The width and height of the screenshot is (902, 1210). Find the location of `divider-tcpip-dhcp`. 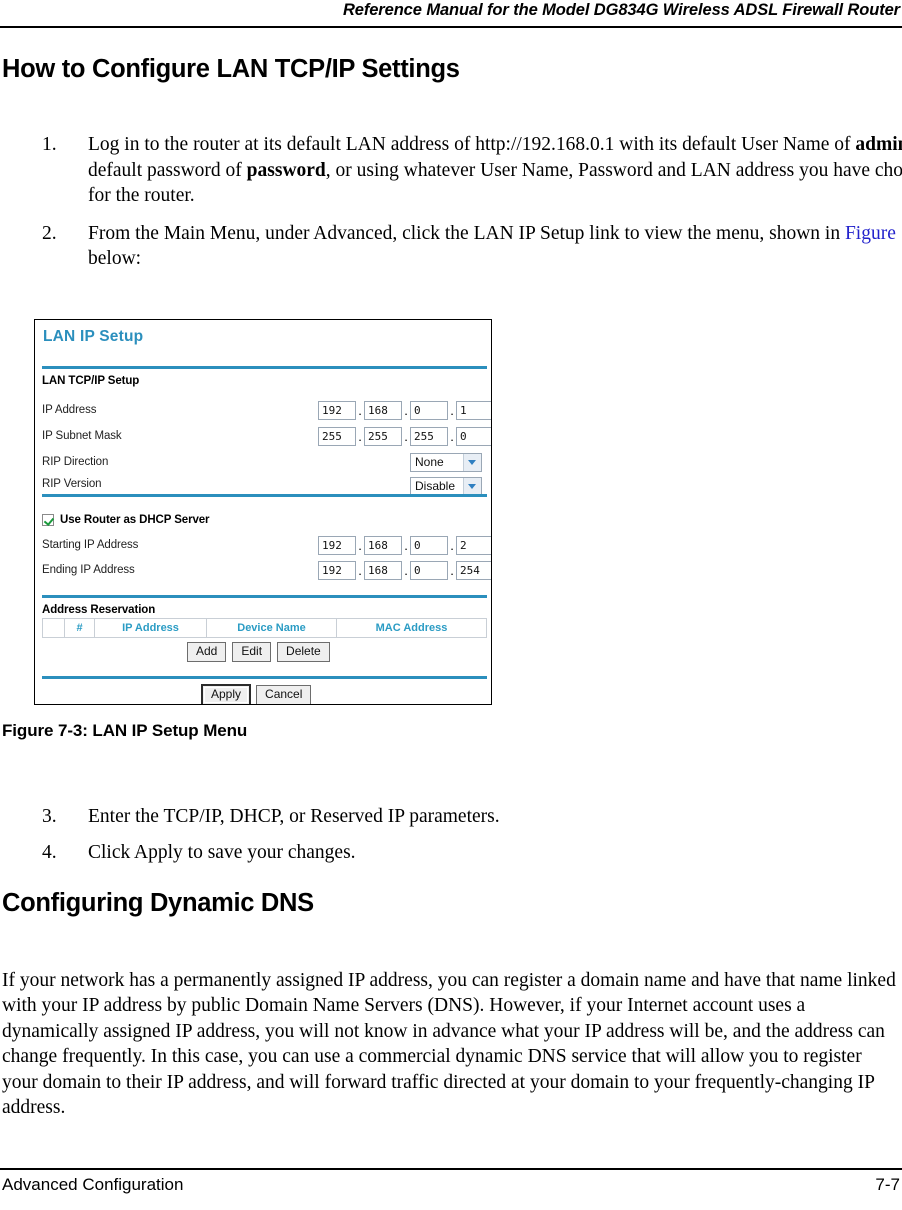

divider-tcpip-dhcp is located at coordinates (264, 495).